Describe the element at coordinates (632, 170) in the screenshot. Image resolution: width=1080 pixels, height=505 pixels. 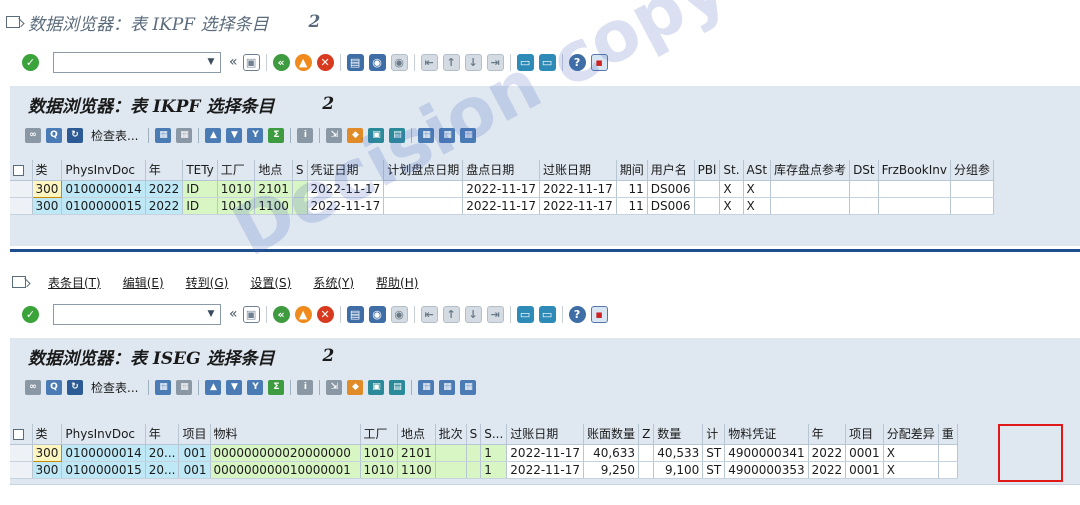
I see `column-header: 期间` at that location.